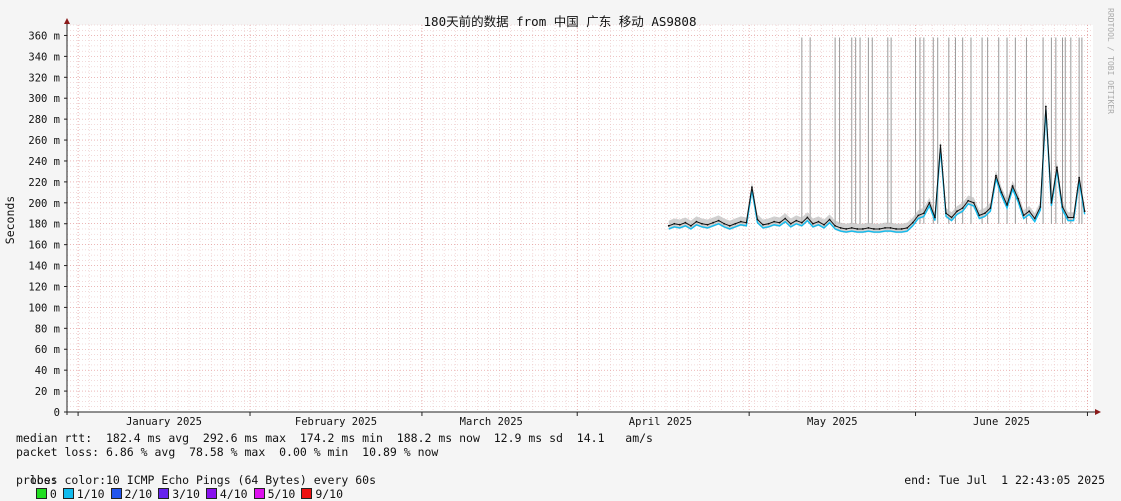 This screenshot has width=1121, height=501. I want to click on loss-color-text: 0, so click(53, 494).